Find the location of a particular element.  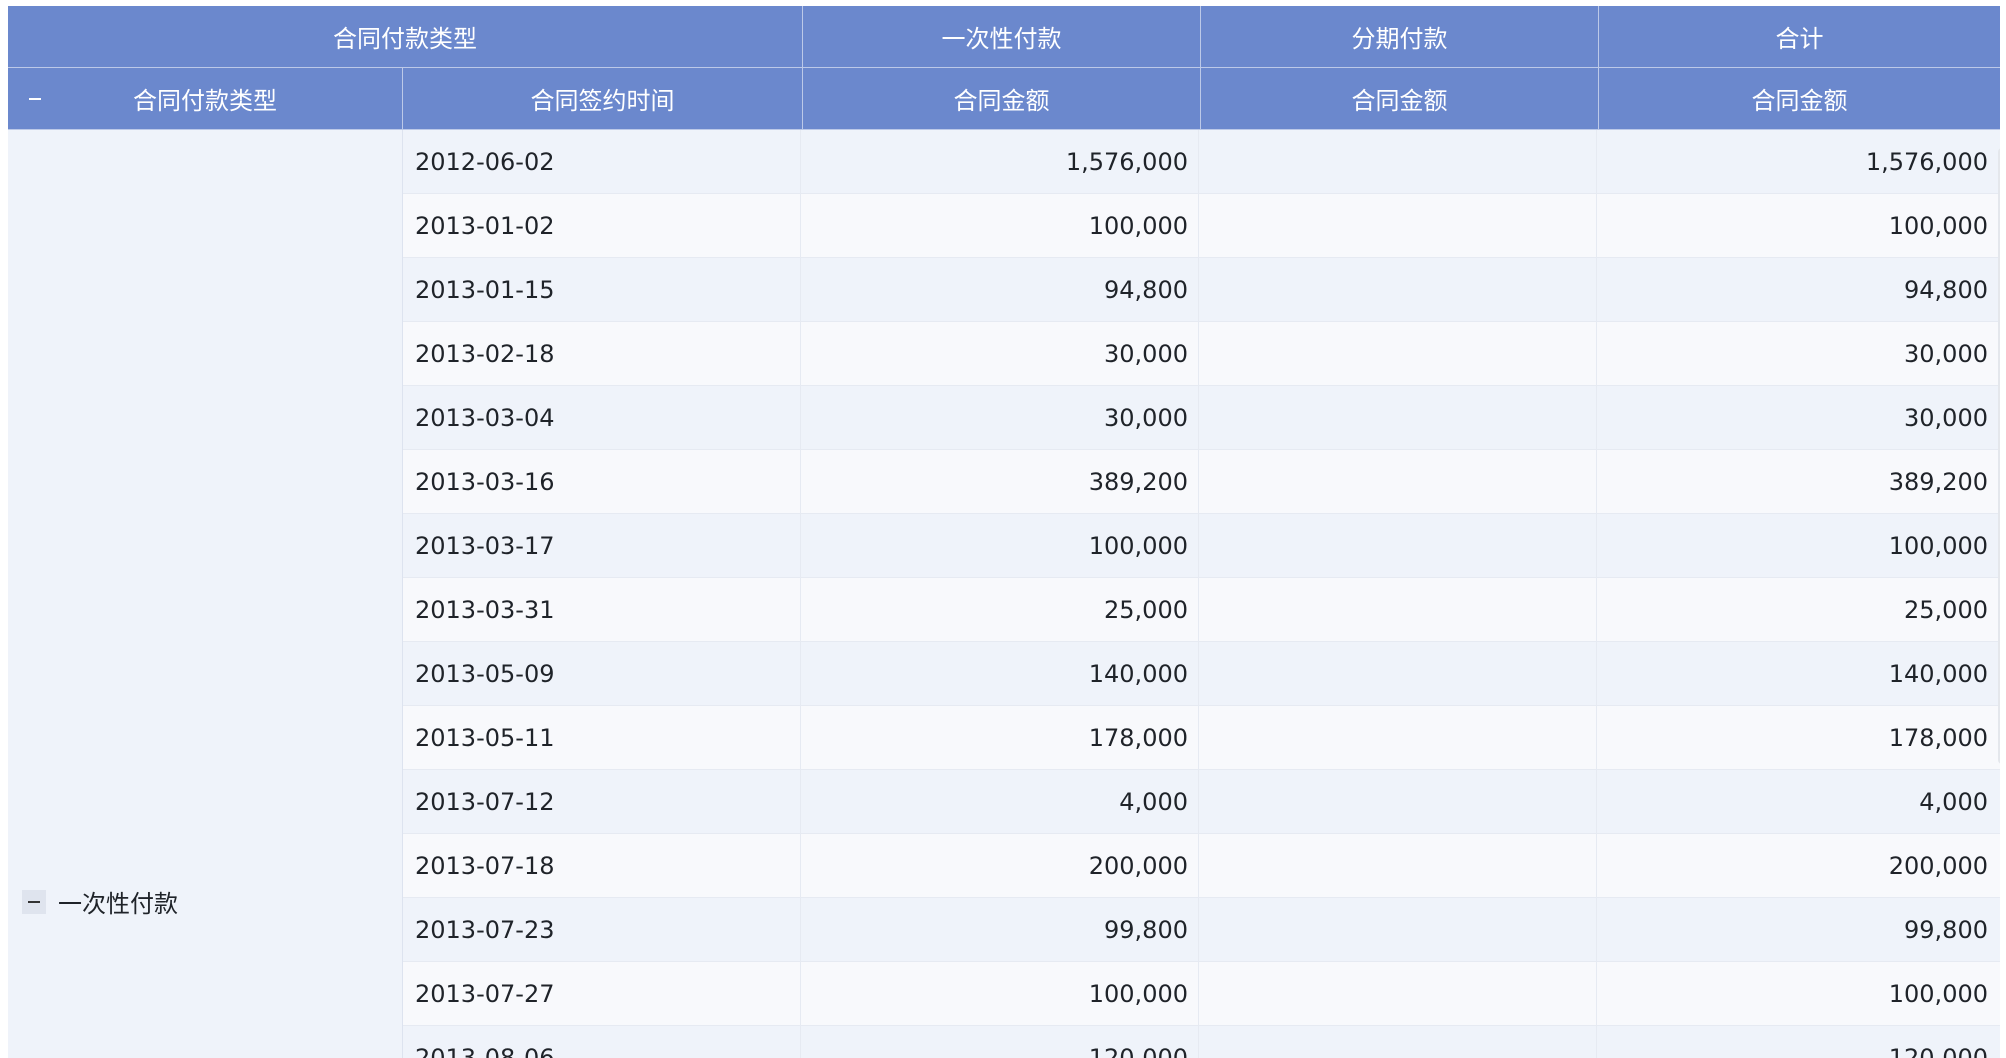

subheader-amount-installment: 合同金额 is located at coordinates (1400, 99).